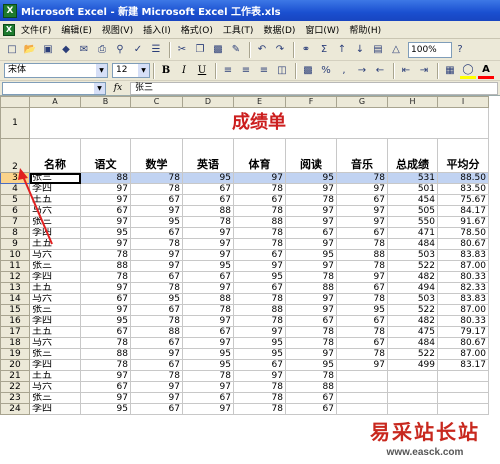 The height and width of the screenshot is (464, 500). I want to click on column-title: 平均分, so click(463, 155).